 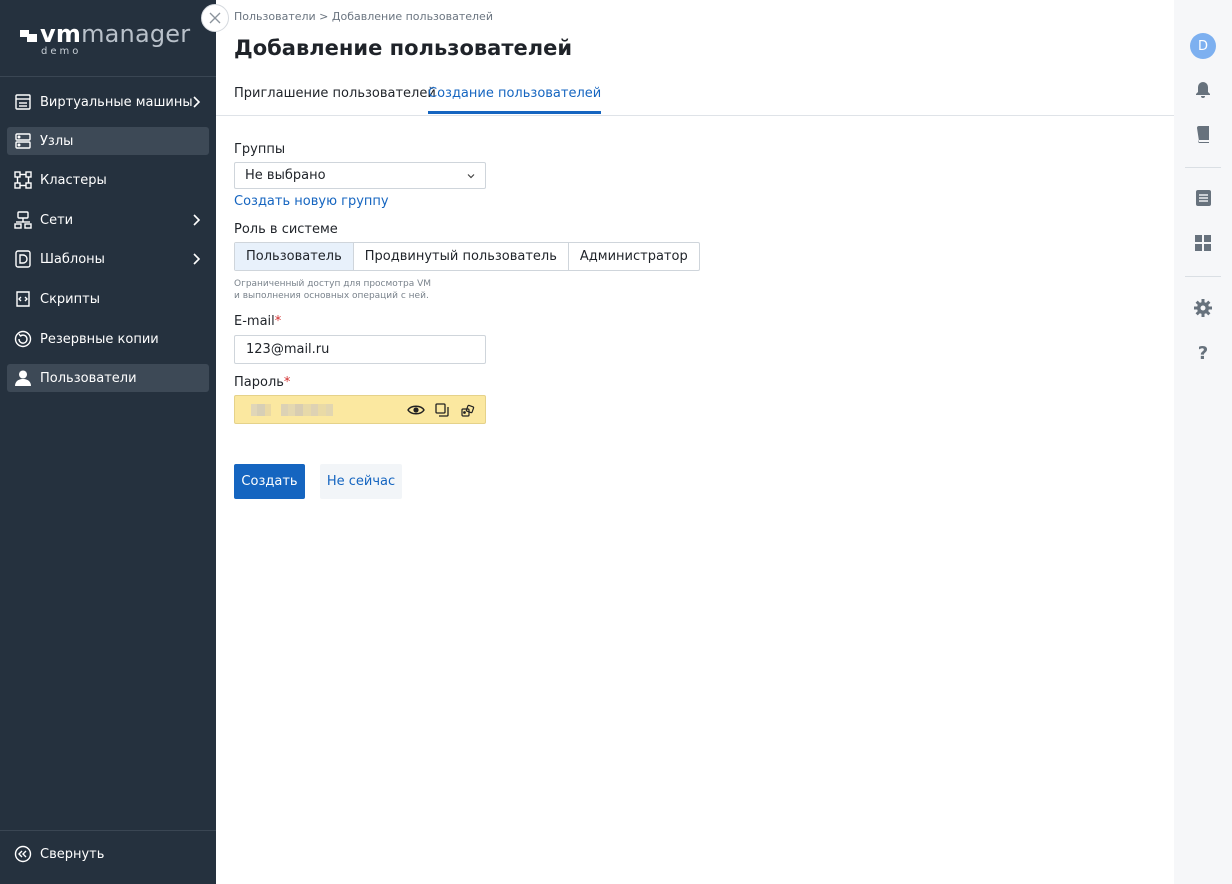 What do you see at coordinates (61, 51) in the screenshot?
I see `logo-subtitle: demo` at bounding box center [61, 51].